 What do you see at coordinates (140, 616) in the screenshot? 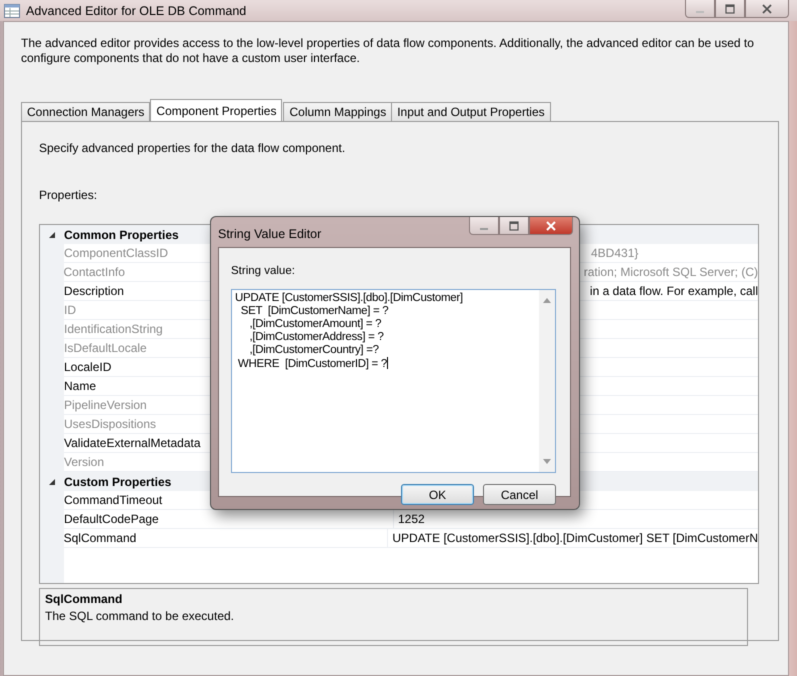
I see `description-text: The SQL command to be executed.` at bounding box center [140, 616].